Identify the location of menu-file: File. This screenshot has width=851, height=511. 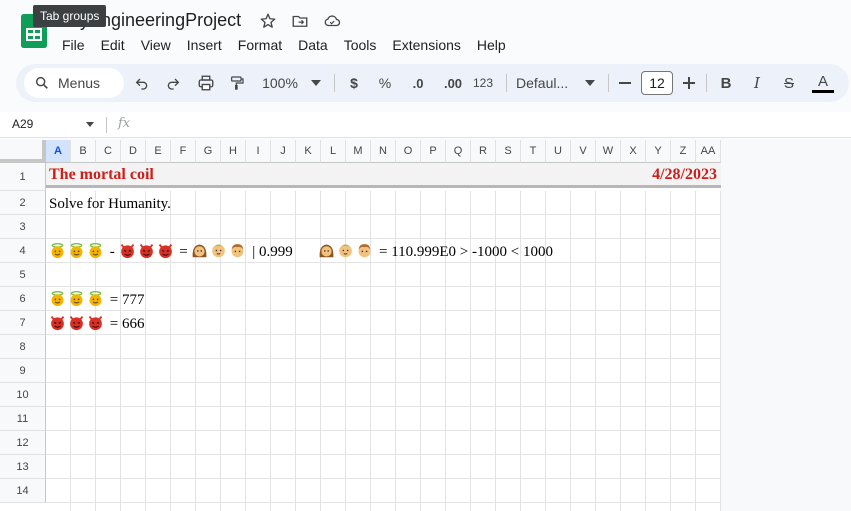
(73, 45).